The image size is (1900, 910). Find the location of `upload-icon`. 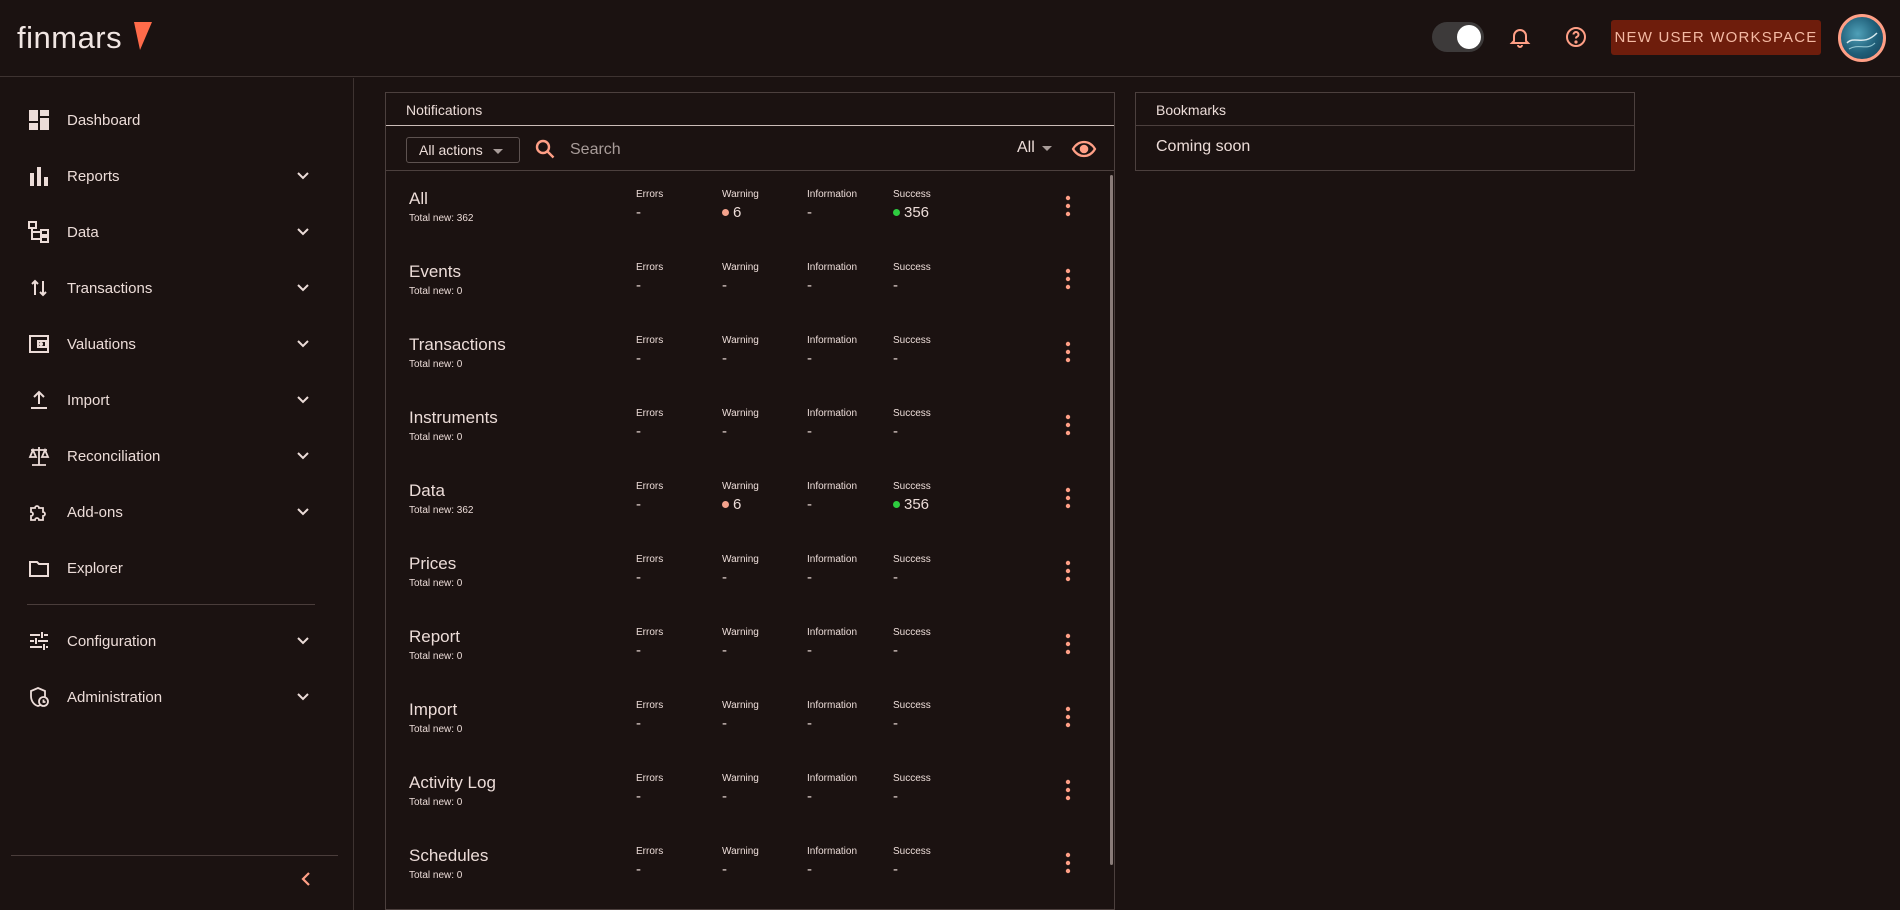

upload-icon is located at coordinates (39, 399).